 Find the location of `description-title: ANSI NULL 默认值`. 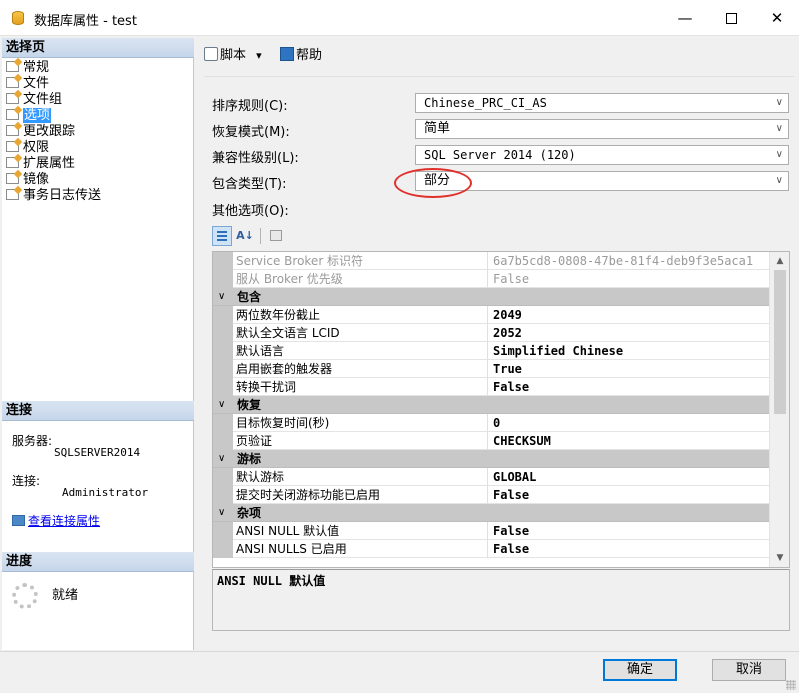

description-title: ANSI NULL 默认值 is located at coordinates (271, 581).